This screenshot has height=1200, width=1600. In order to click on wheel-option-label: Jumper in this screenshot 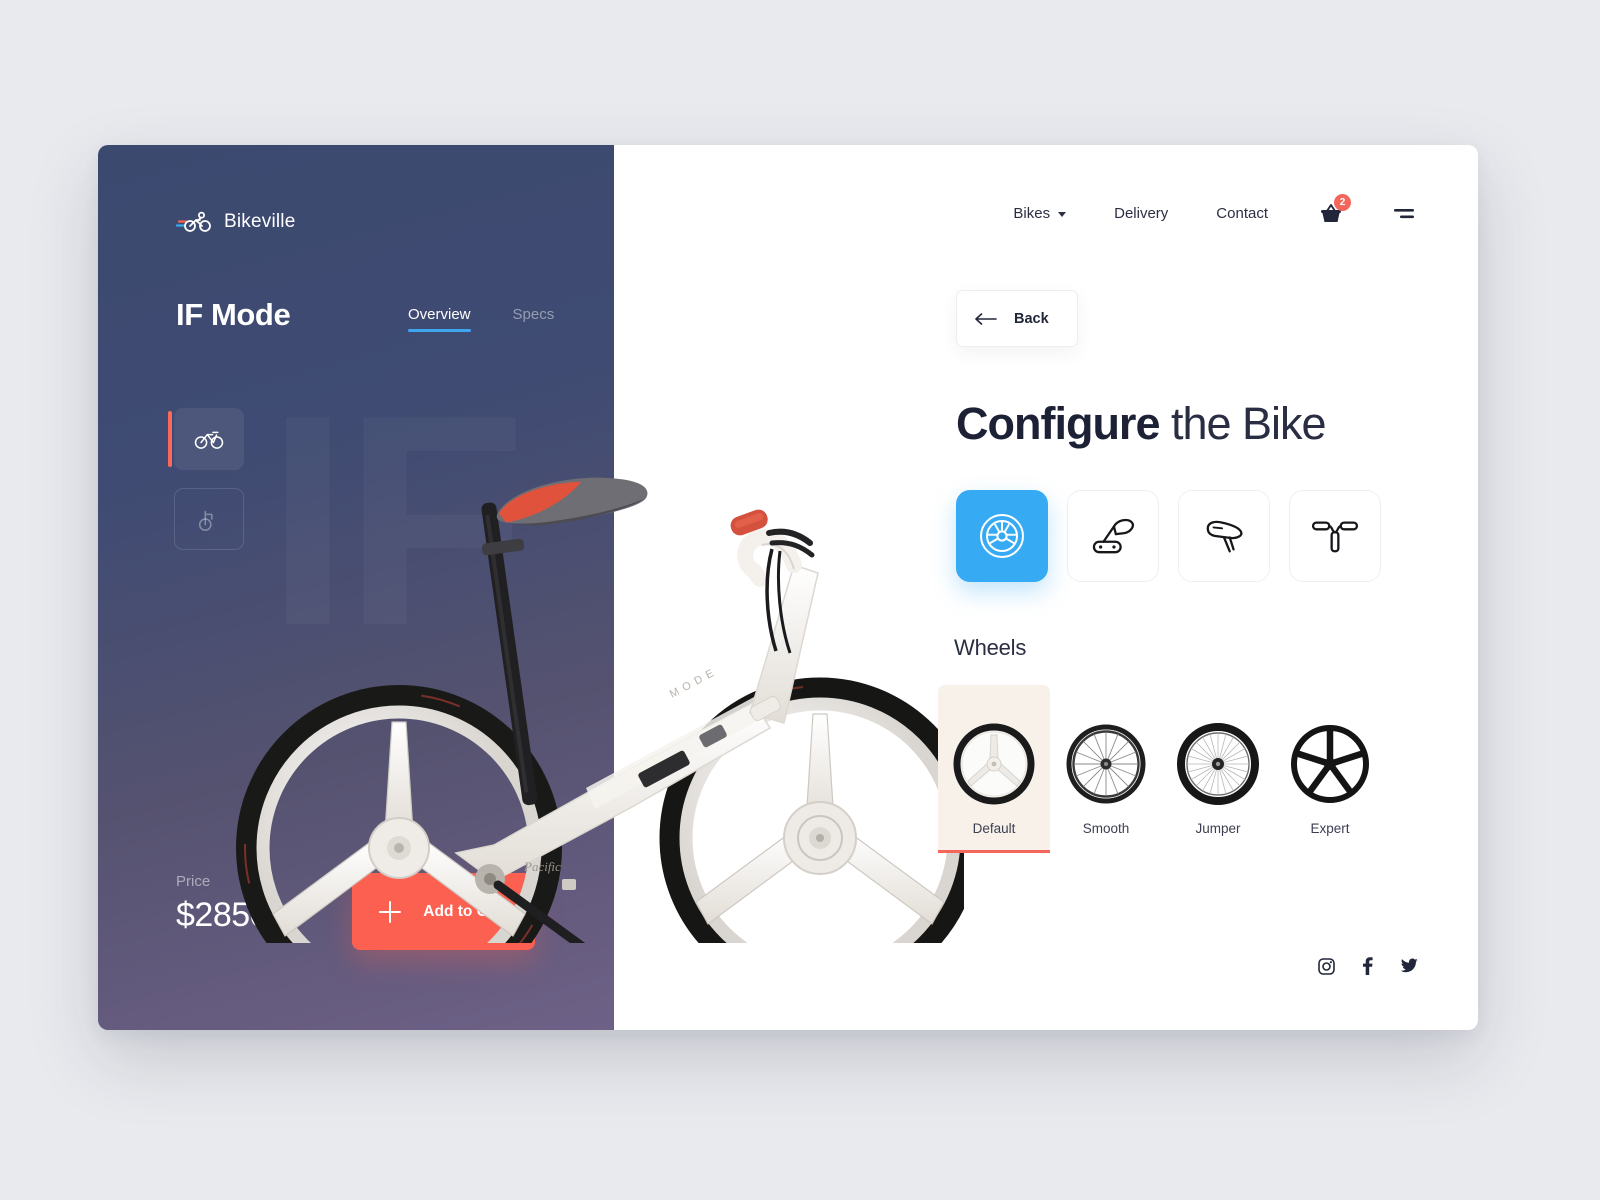, I will do `click(1218, 828)`.